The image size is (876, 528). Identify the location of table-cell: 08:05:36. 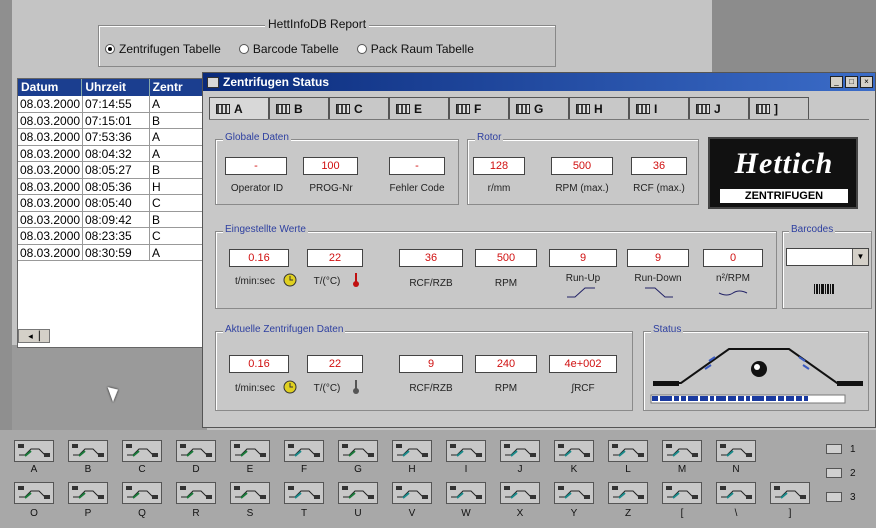
(116, 186).